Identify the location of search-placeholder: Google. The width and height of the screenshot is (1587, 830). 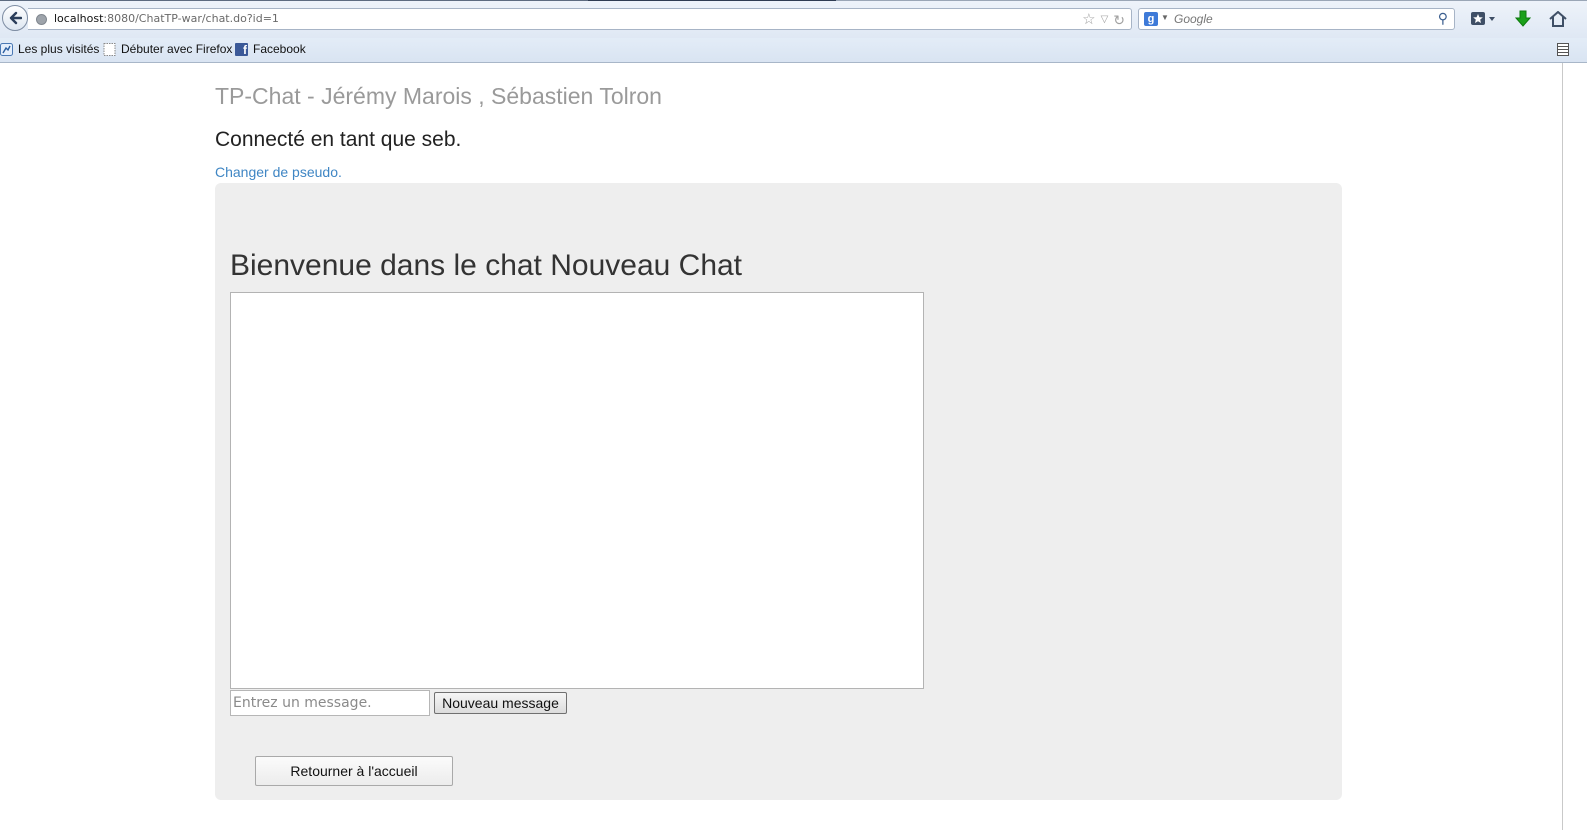
(1193, 19).